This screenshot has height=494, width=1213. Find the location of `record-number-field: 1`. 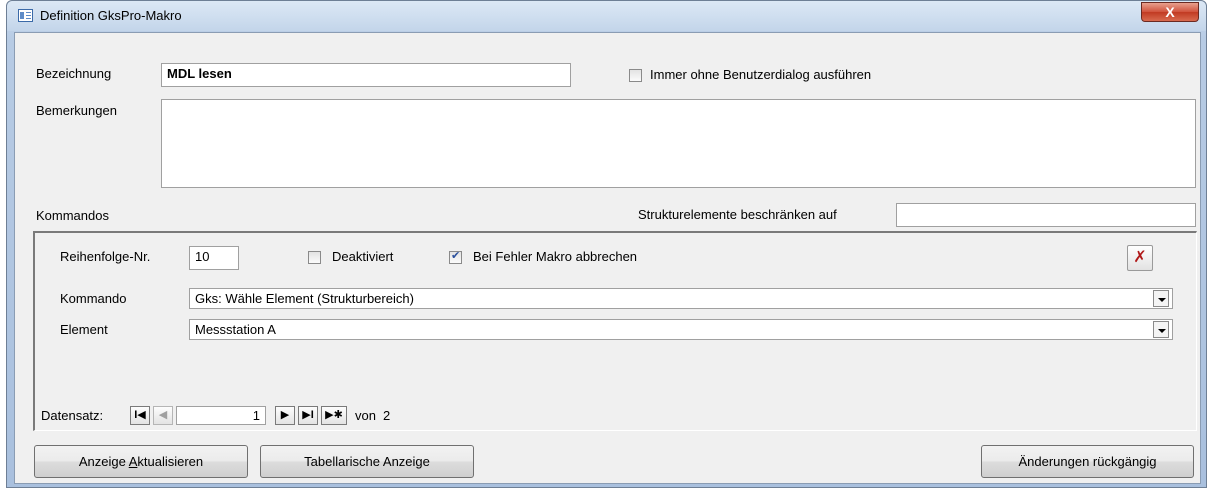

record-number-field: 1 is located at coordinates (221, 415).